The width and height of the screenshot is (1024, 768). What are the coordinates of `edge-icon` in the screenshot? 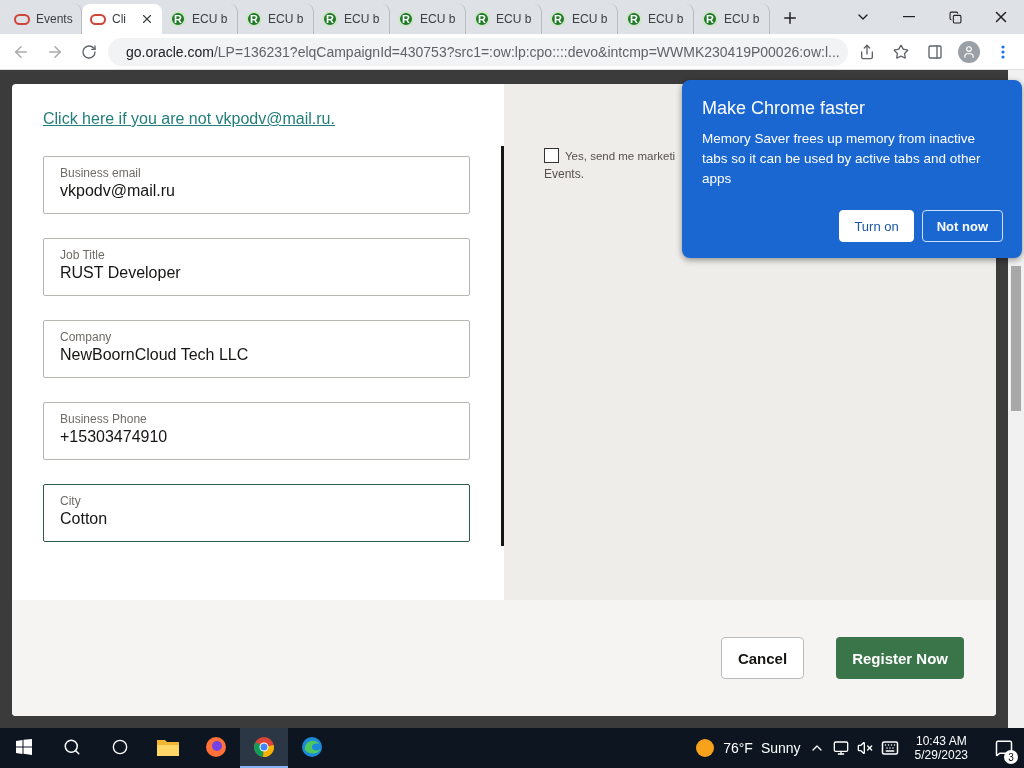 It's located at (312, 747).